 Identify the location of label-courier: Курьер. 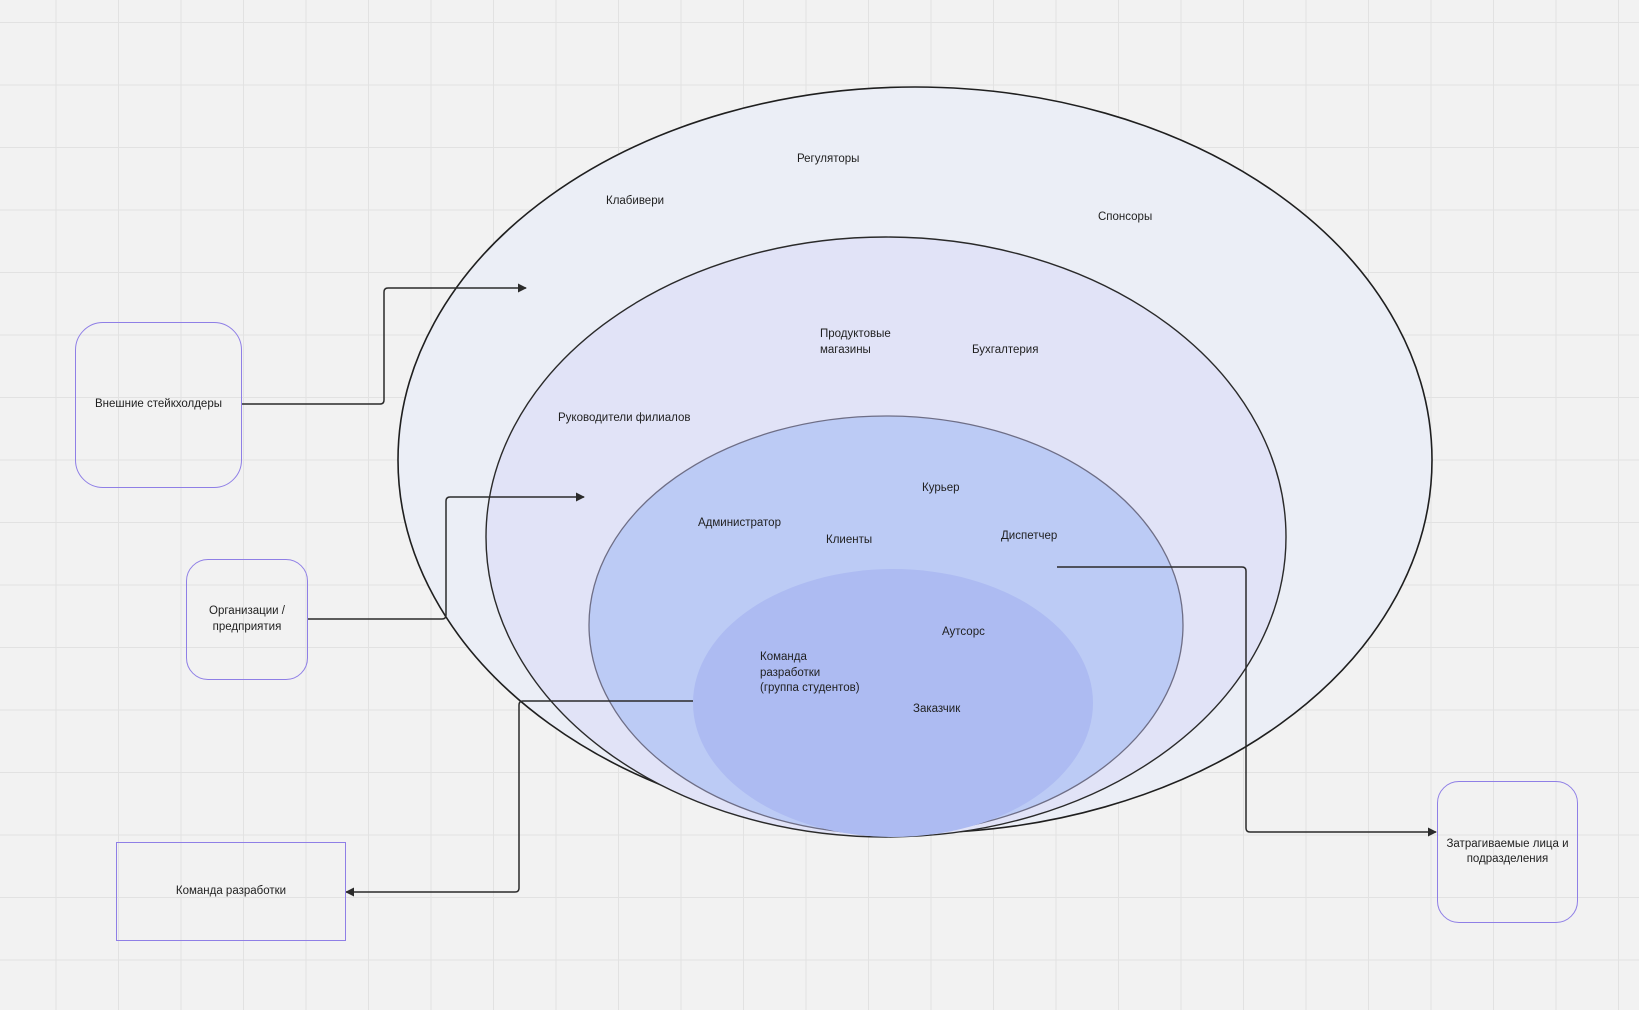
(941, 489).